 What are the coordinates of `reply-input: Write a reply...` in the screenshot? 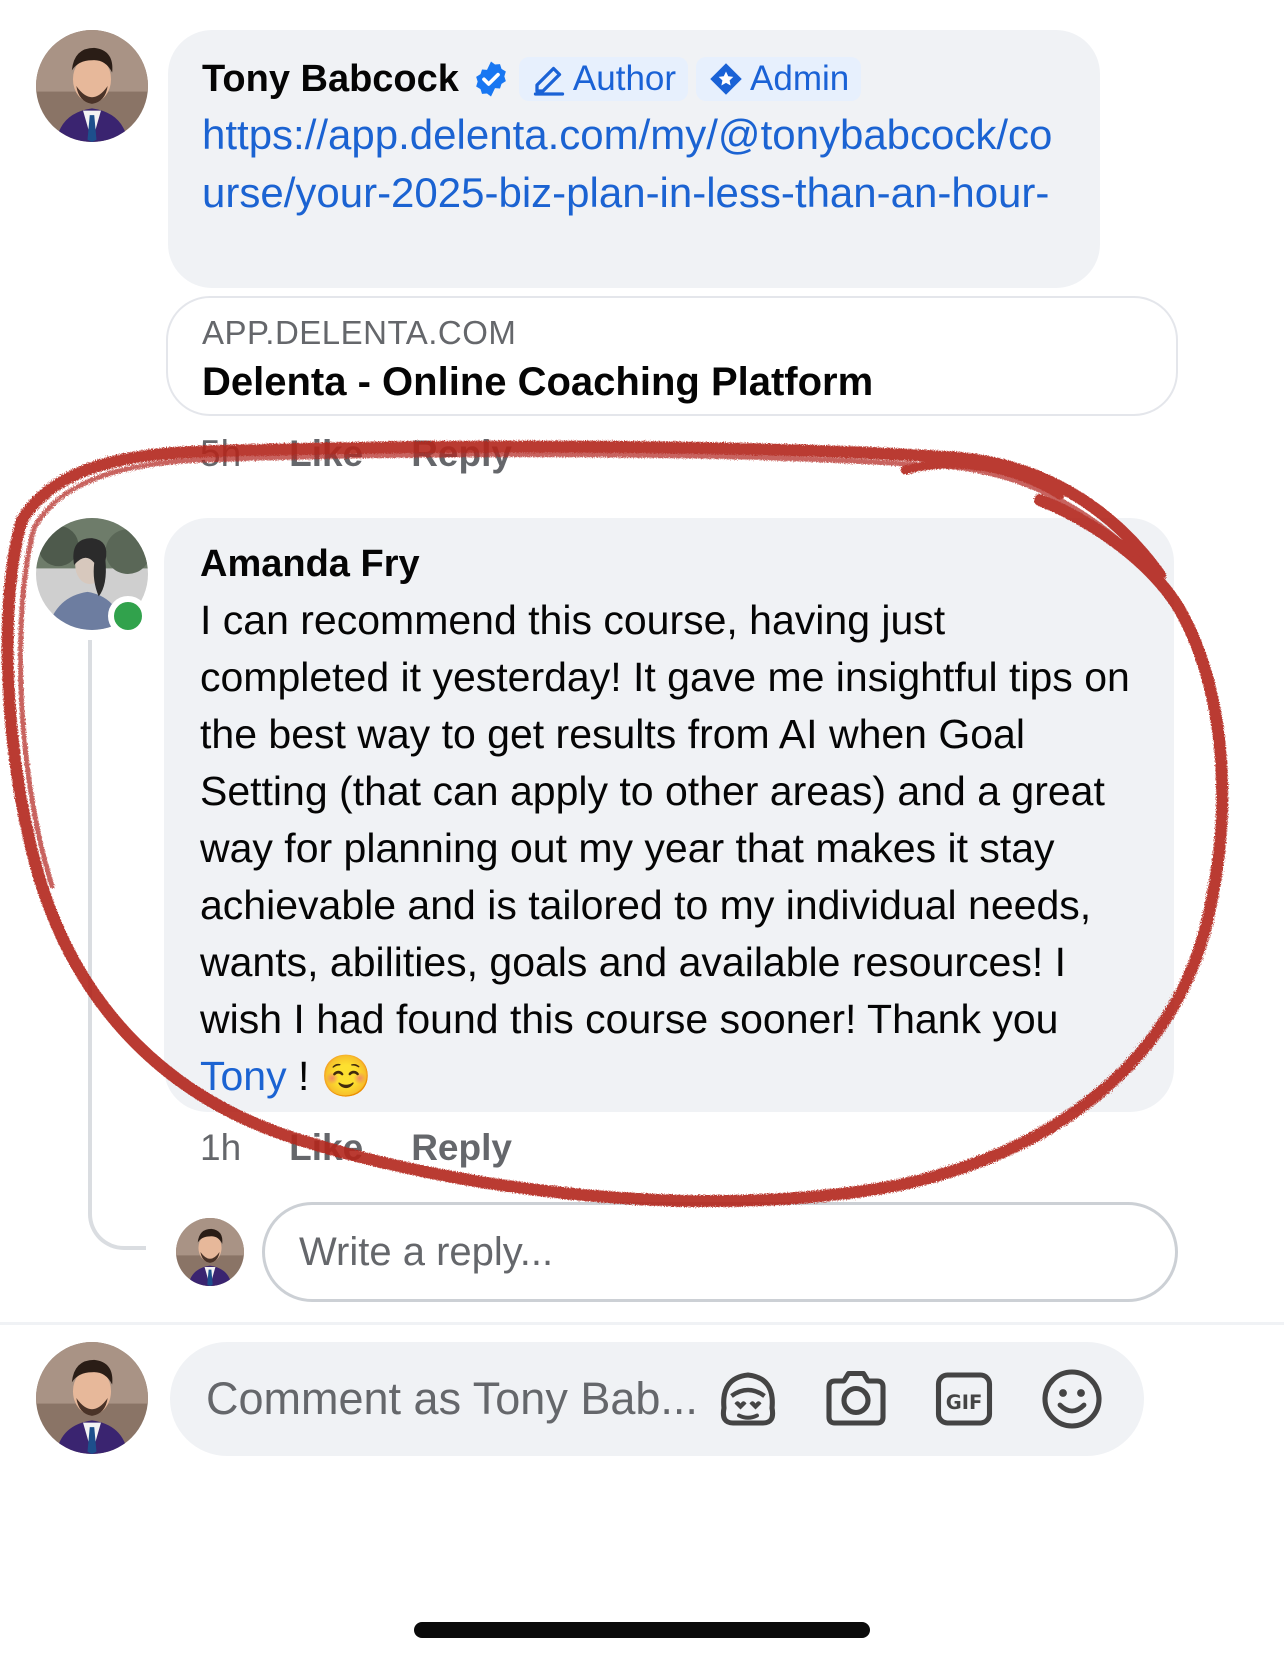 It's located at (720, 1252).